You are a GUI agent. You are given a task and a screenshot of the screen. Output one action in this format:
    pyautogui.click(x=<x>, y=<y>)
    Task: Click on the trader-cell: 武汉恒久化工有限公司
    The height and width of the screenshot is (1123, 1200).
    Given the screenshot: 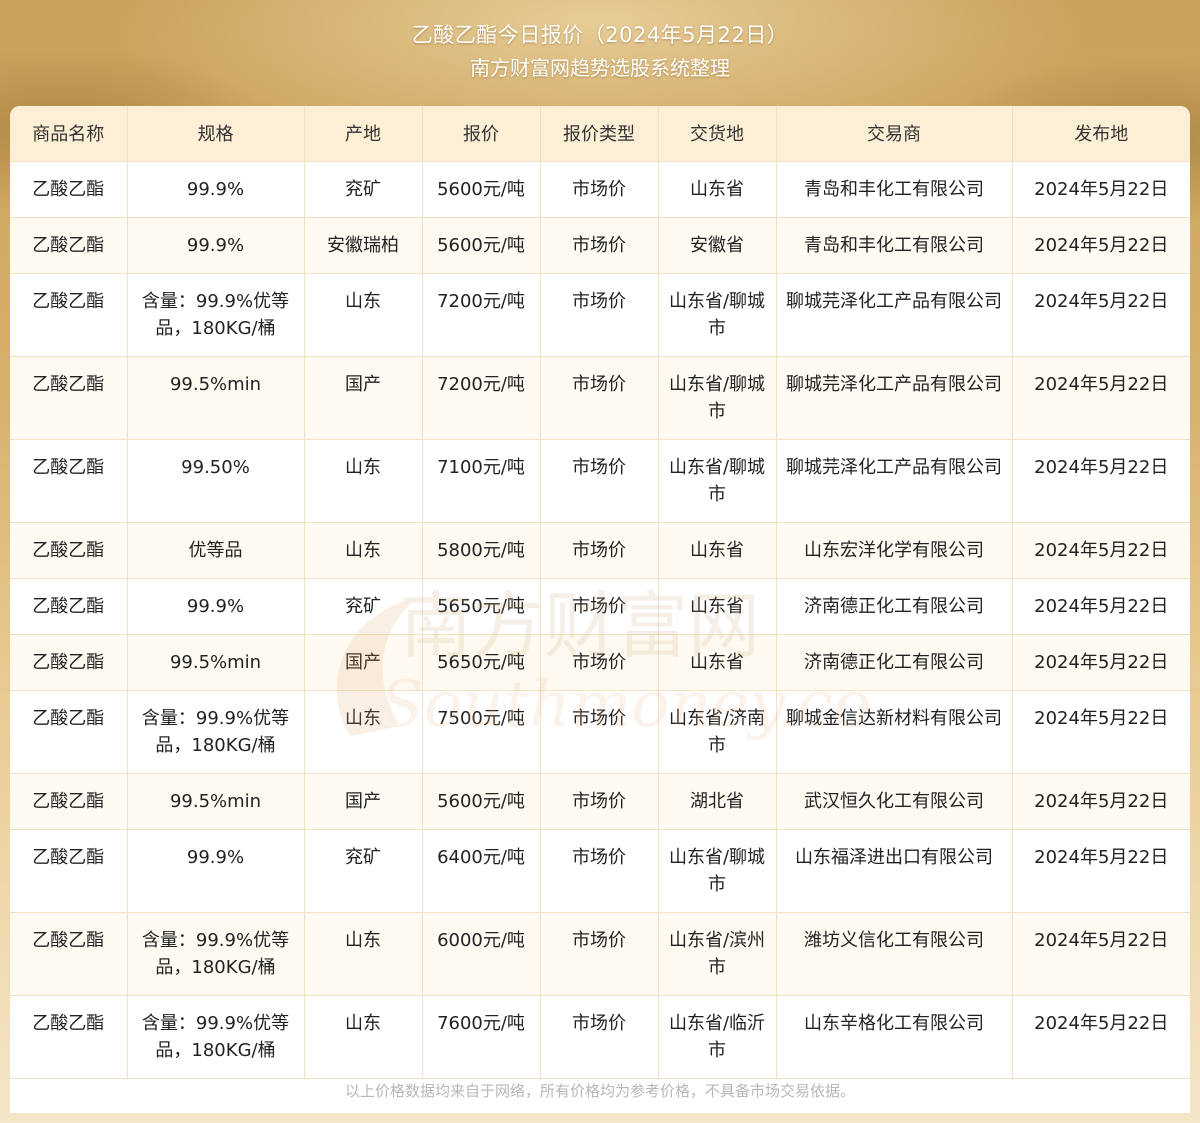 What is the action you would take?
    pyautogui.click(x=894, y=801)
    